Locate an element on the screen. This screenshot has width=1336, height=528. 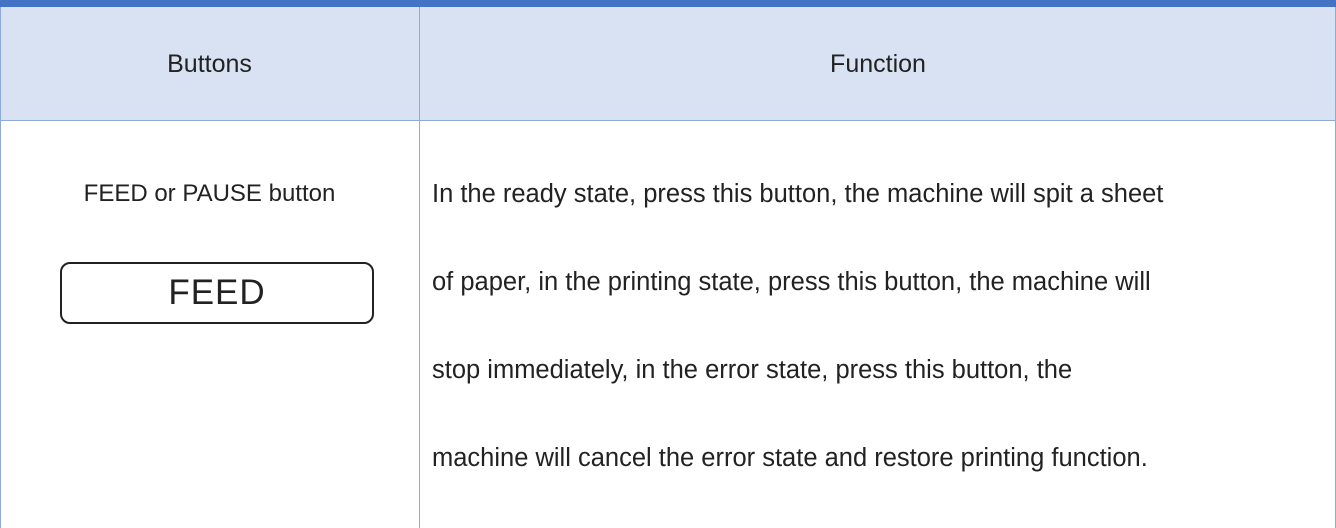
feed-key-illustration: FEED is located at coordinates (217, 293).